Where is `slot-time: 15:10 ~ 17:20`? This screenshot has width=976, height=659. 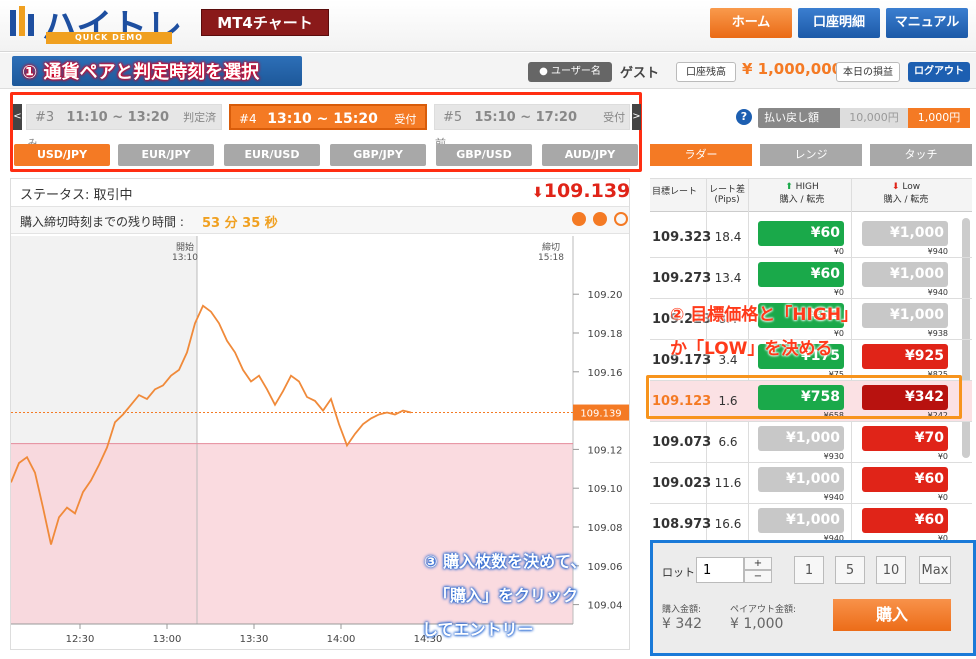 slot-time: 15:10 ~ 17:20 is located at coordinates (526, 117).